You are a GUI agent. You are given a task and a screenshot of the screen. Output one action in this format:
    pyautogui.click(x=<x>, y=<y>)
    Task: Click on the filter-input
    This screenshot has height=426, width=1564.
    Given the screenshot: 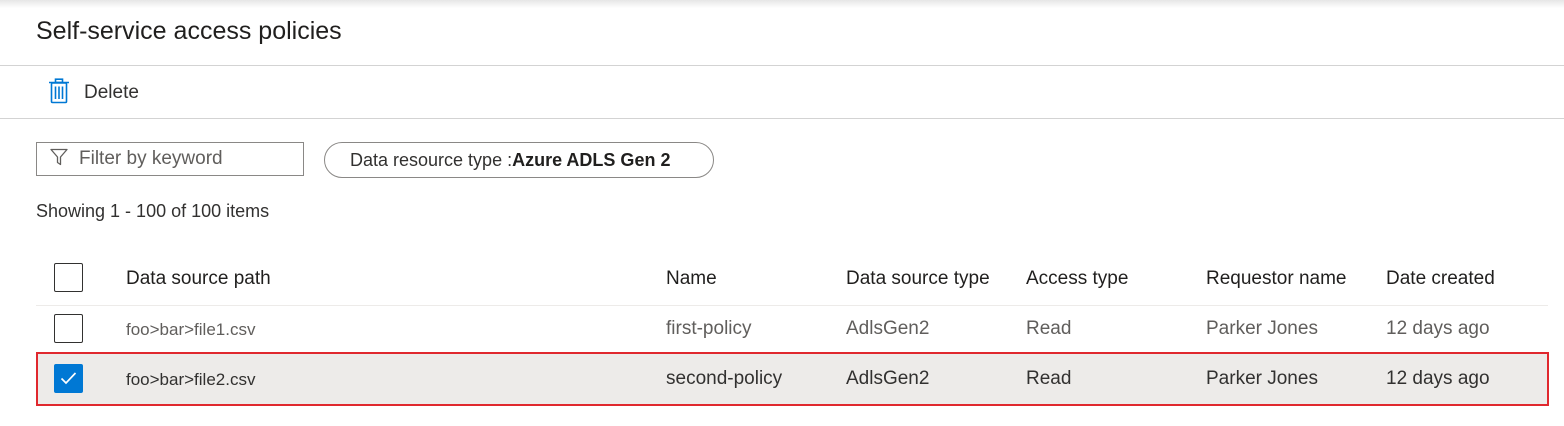 What is the action you would take?
    pyautogui.click(x=184, y=159)
    